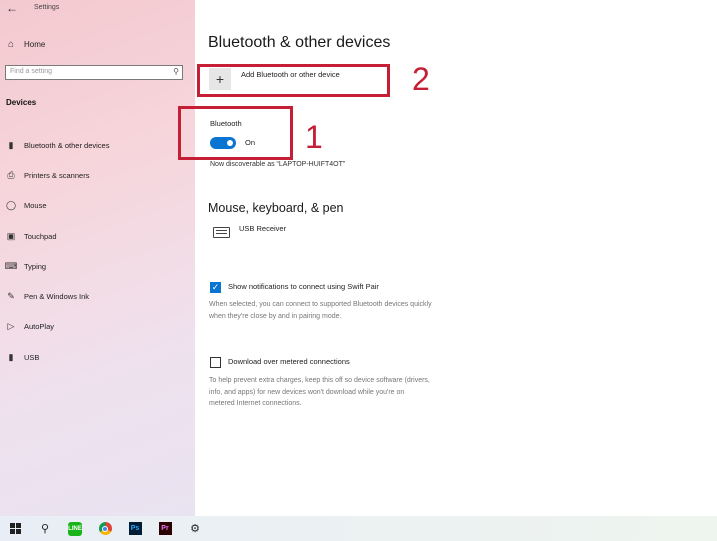  What do you see at coordinates (358, 528) in the screenshot?
I see `taskbar: ⚲ LINE Ps Pr ⚙` at bounding box center [358, 528].